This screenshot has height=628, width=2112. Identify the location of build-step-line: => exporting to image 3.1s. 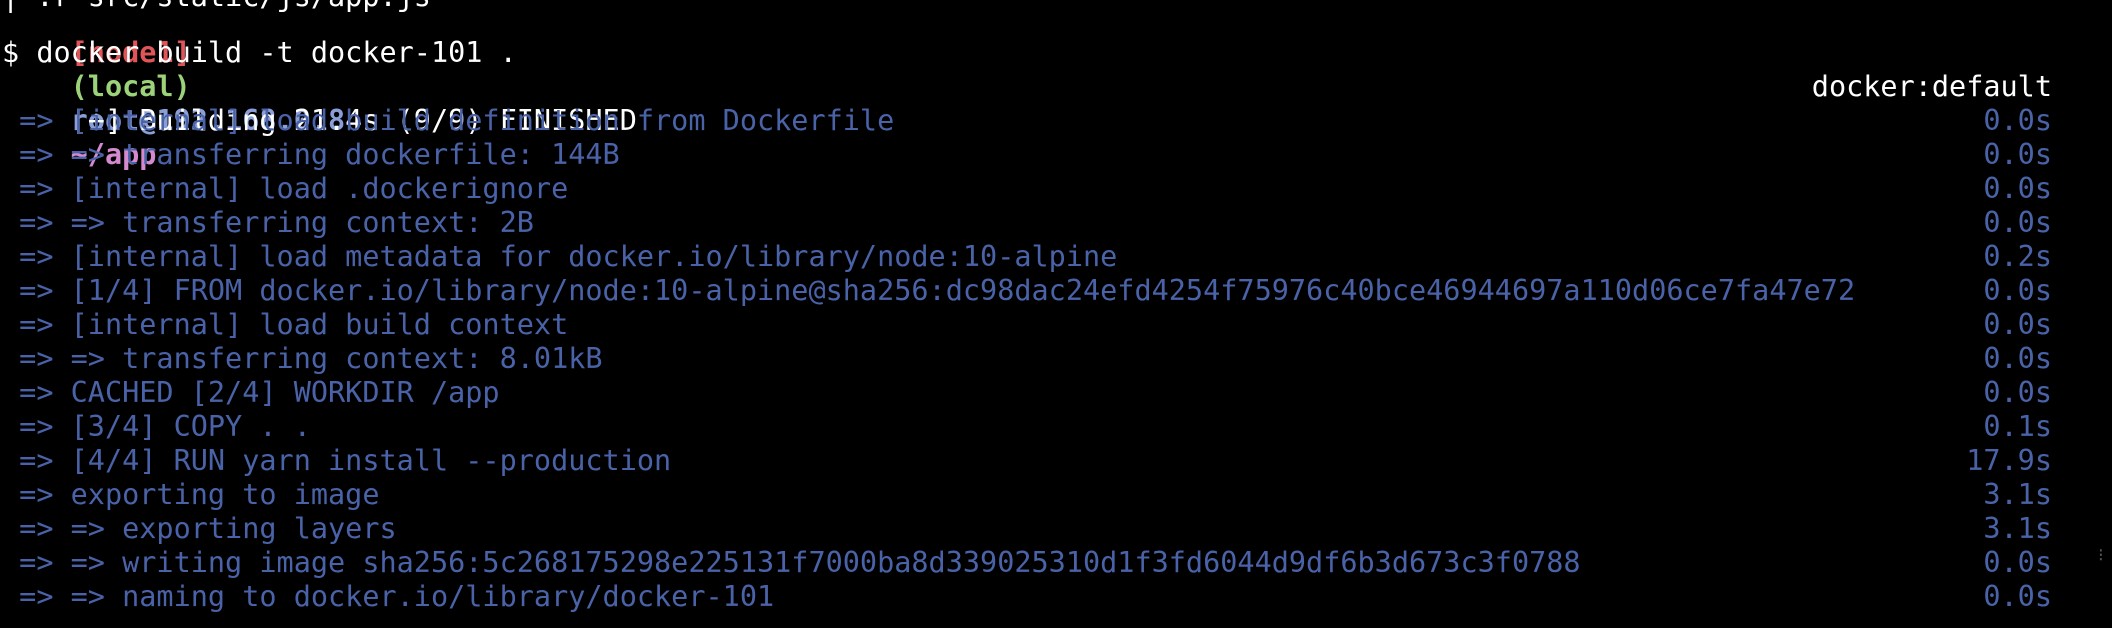
(1027, 495).